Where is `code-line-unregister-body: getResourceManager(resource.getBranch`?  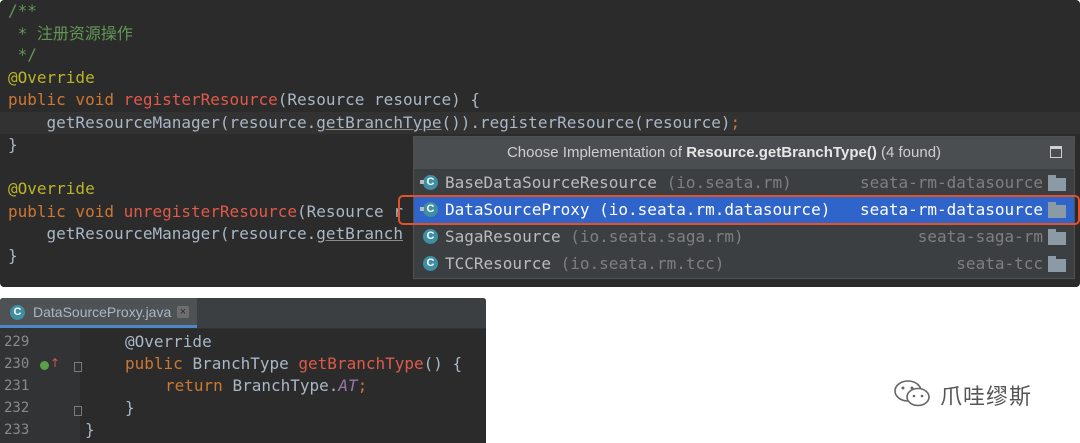 code-line-unregister-body: getResourceManager(resource.getBranch is located at coordinates (205, 234).